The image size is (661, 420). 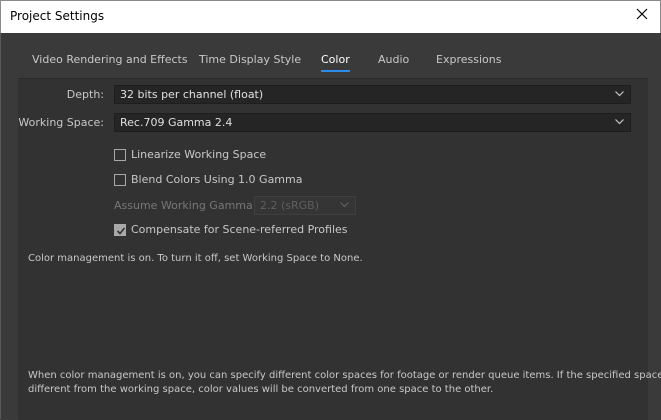 I want to click on linearize-checkbox, so click(x=120, y=155).